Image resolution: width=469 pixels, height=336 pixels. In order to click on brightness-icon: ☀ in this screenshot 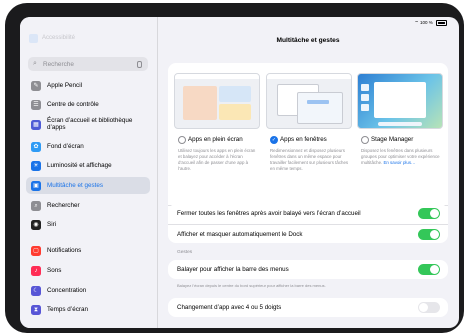, I will do `click(36, 166)`.